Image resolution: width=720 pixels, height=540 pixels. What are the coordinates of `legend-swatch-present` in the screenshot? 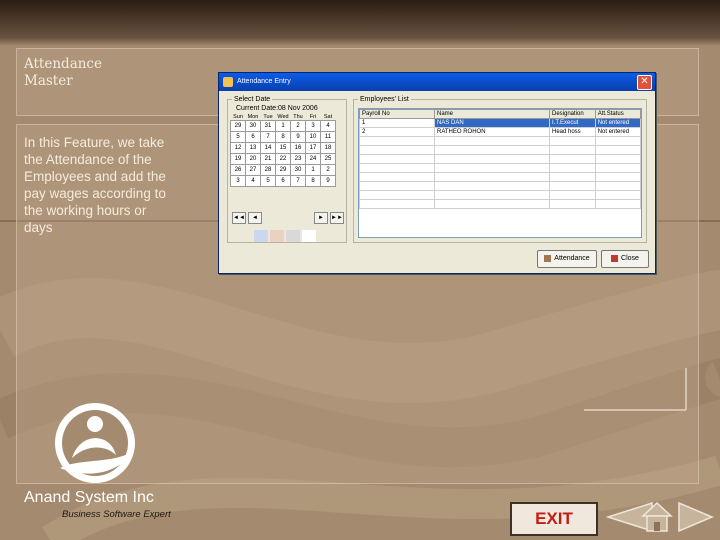 It's located at (277, 236).